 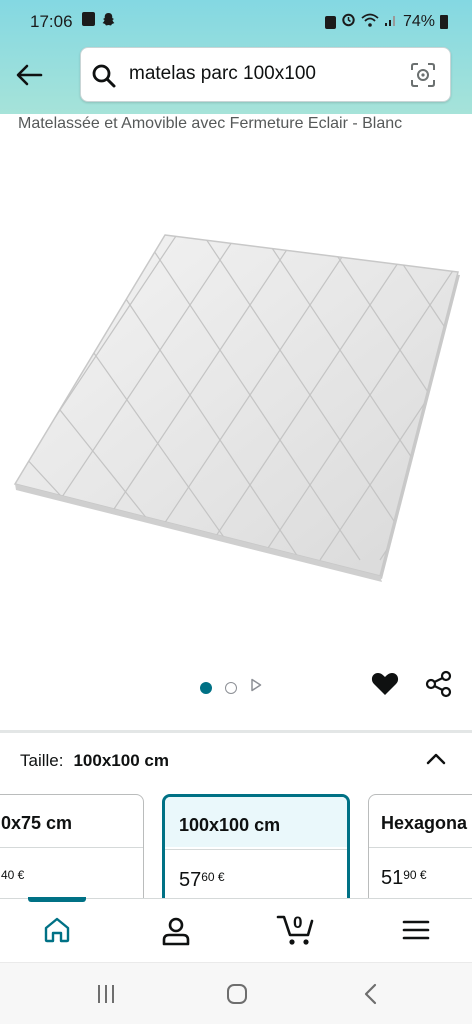 I want to click on recent-apps-icon, so click(x=106, y=994).